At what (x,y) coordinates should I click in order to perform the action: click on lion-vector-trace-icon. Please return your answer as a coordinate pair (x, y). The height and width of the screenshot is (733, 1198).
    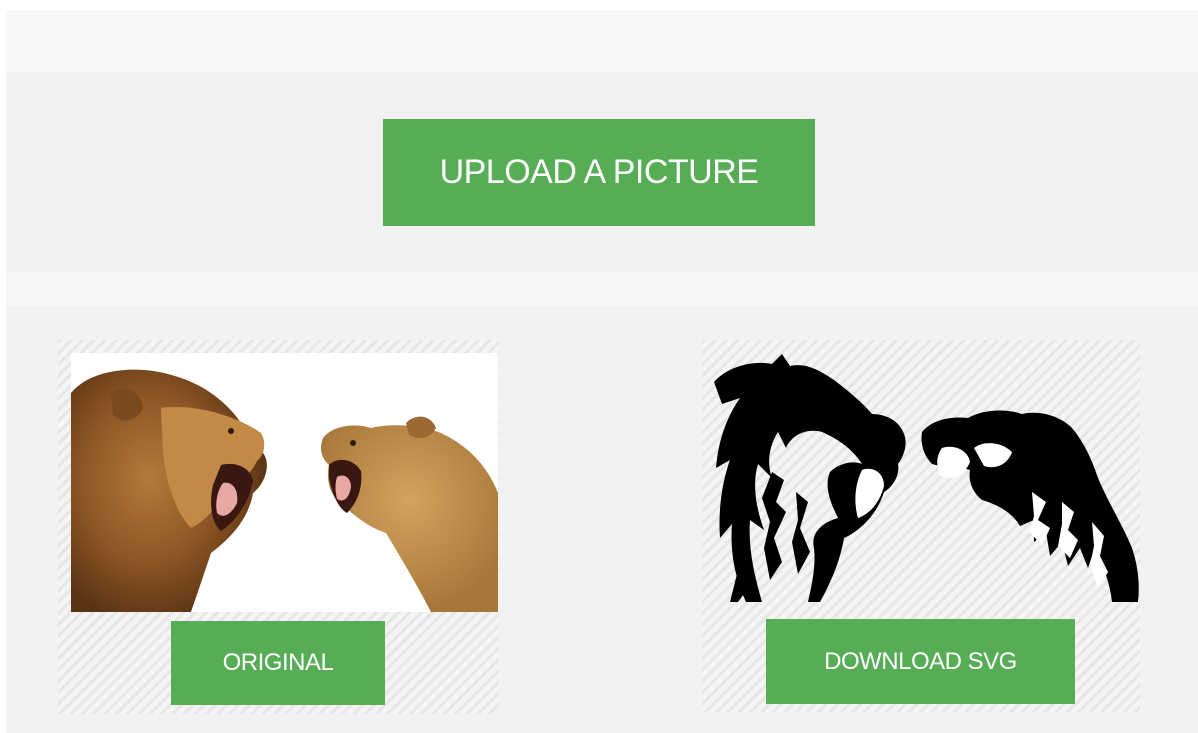
    Looking at the image, I should click on (926, 478).